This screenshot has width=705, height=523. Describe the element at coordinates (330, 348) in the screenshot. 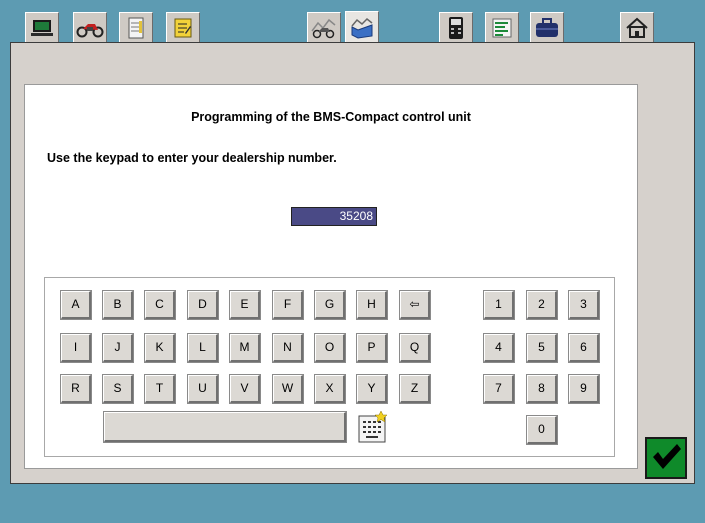

I see `key-o: O` at that location.